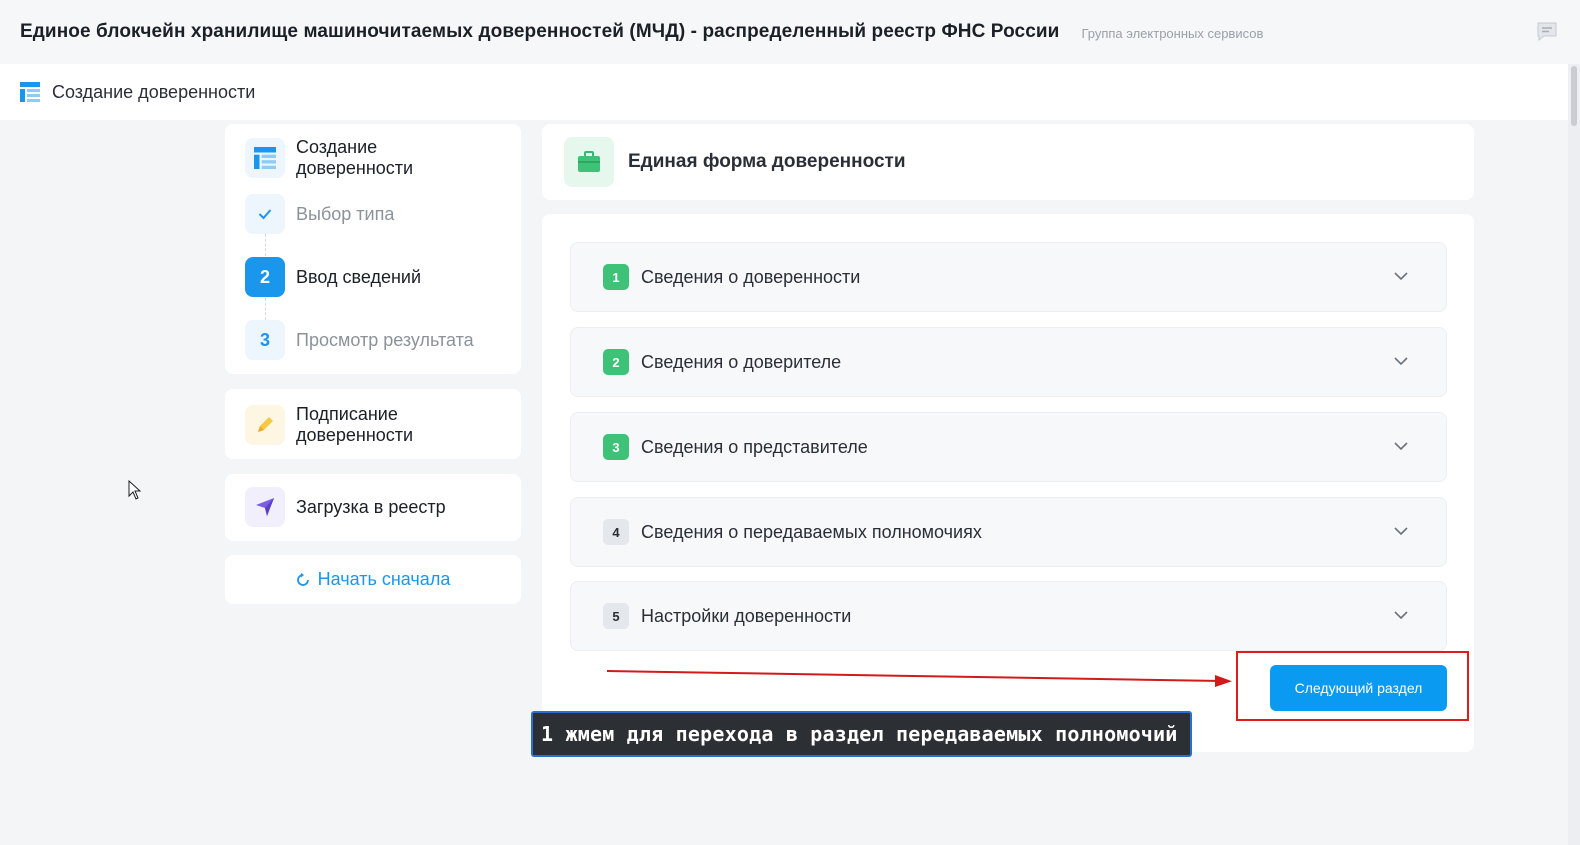 This screenshot has width=1580, height=845. I want to click on section-representative: 3 Сведения о представителе, so click(1008, 447).